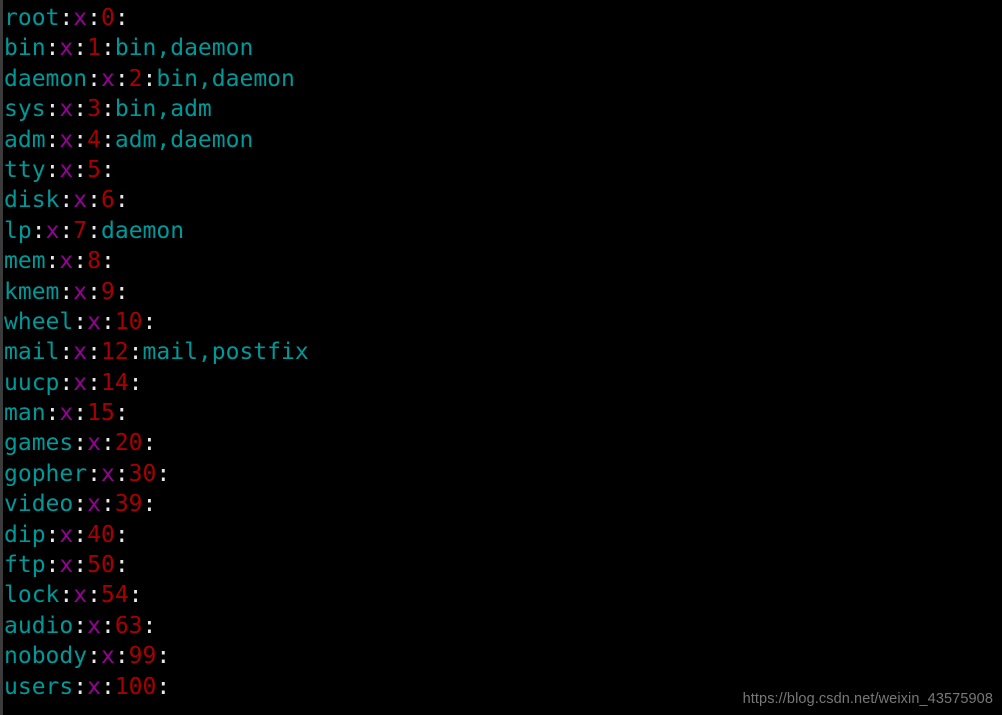 This screenshot has height=715, width=1002. I want to click on group-gid: 5, so click(94, 169).